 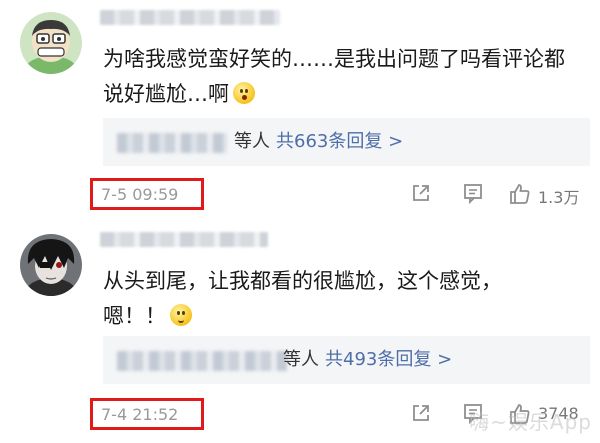 I want to click on reply-summary-text: 等人 共663条回复 >, so click(x=318, y=142).